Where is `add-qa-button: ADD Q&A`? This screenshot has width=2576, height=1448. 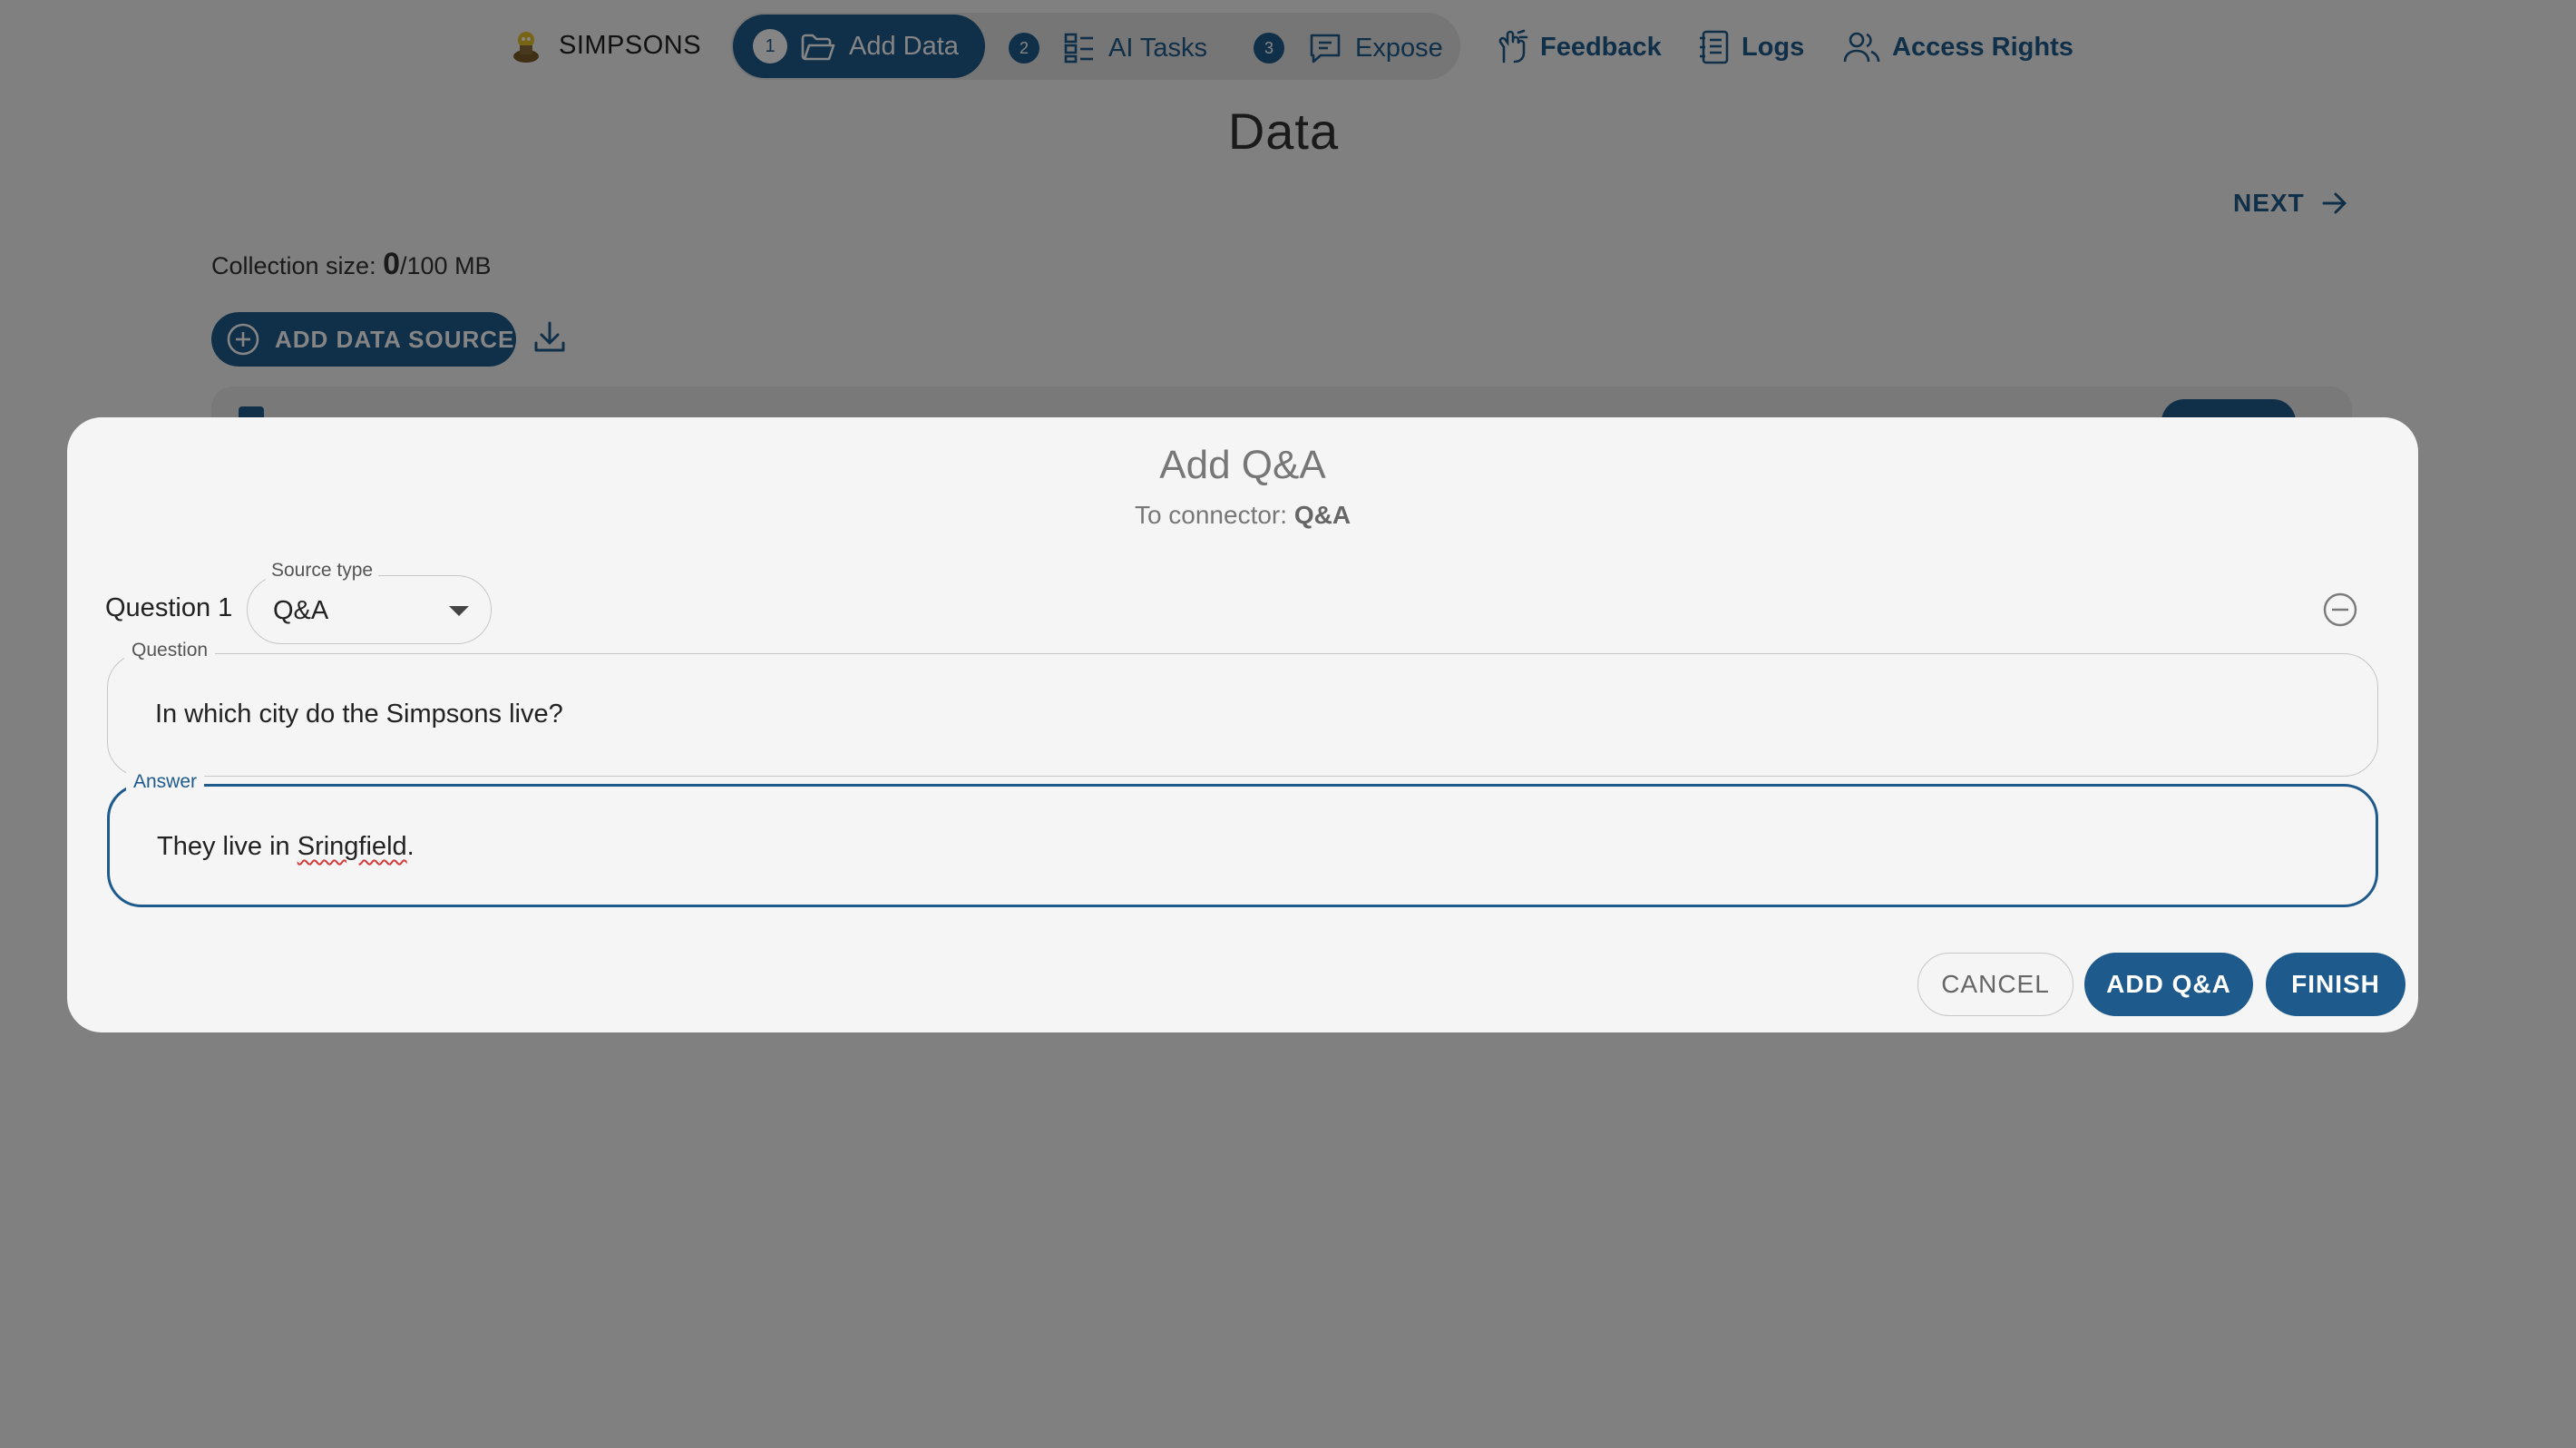 add-qa-button: ADD Q&A is located at coordinates (2168, 984).